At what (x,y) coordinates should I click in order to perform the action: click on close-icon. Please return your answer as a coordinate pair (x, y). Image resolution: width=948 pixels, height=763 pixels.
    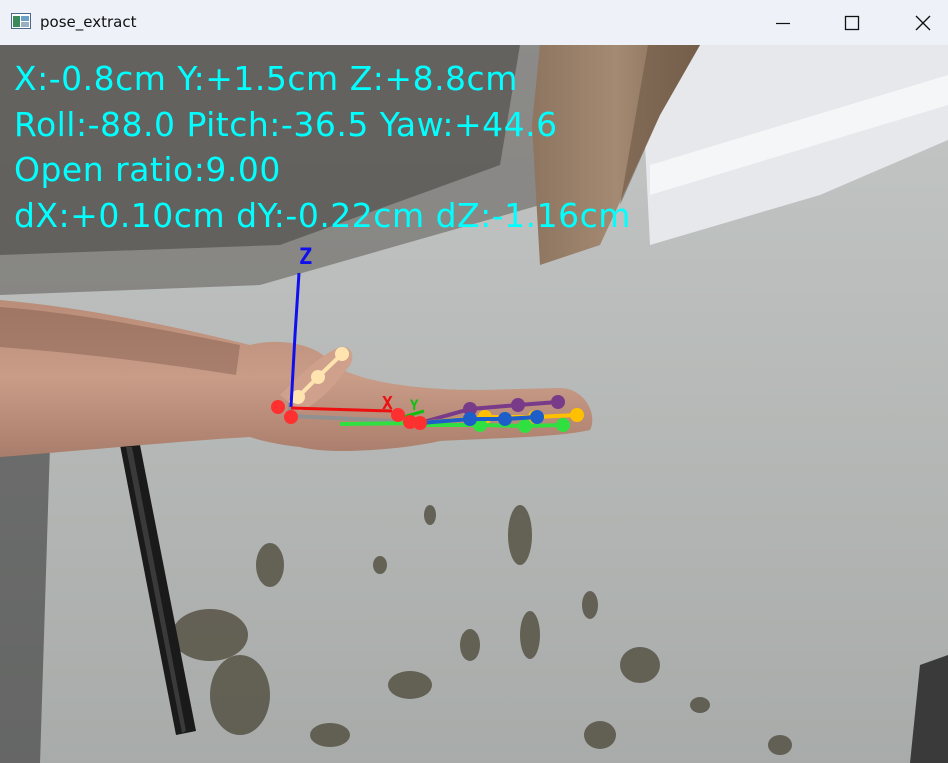
    Looking at the image, I should click on (923, 22).